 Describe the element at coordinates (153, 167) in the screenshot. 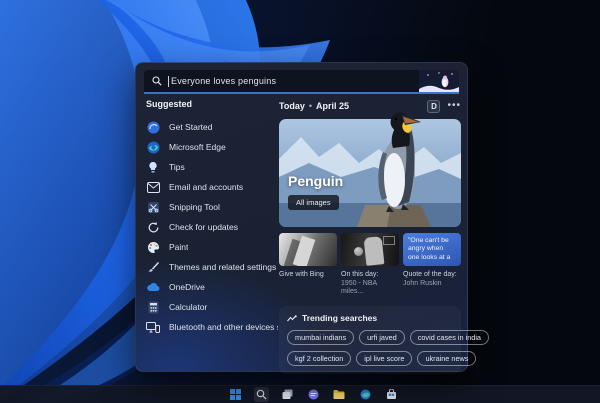

I see `tips-bulb-icon` at that location.